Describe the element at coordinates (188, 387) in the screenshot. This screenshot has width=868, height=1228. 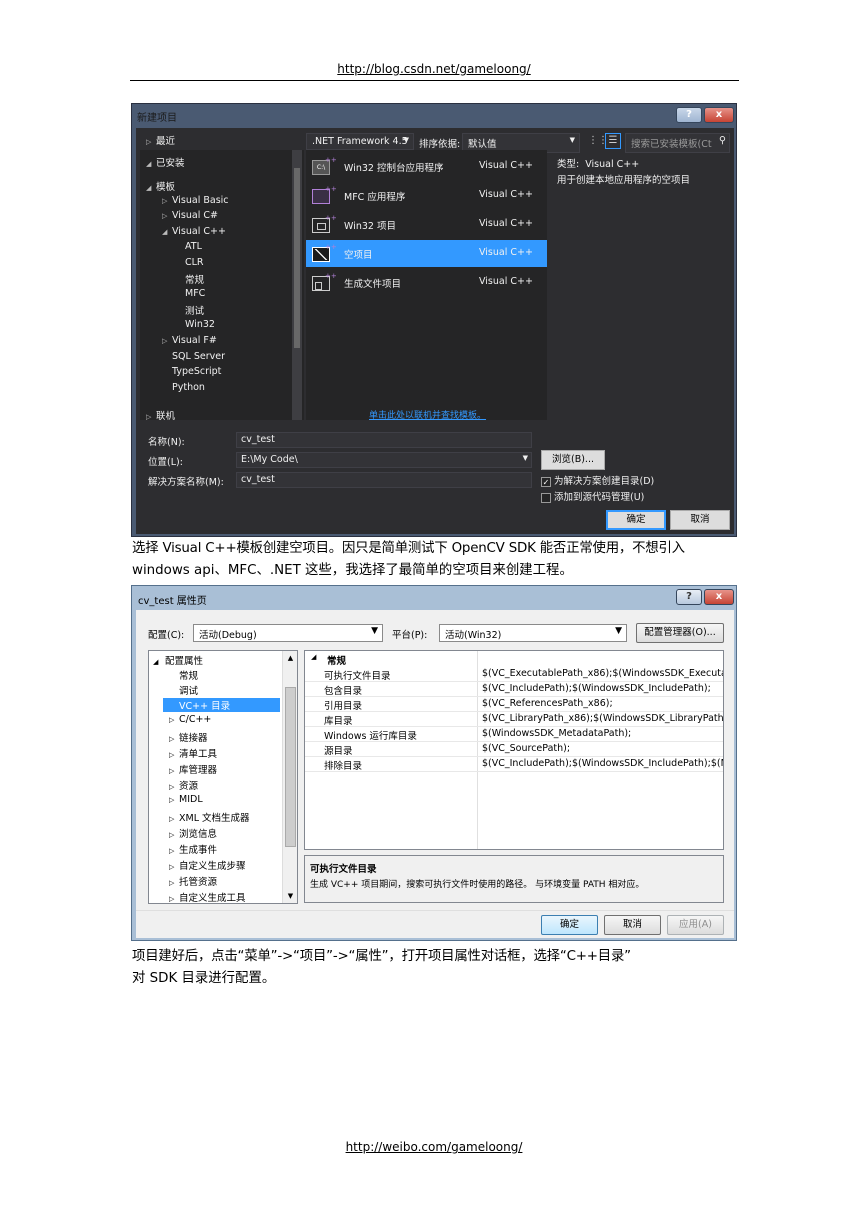
I see `tree-item-python: Python` at that location.